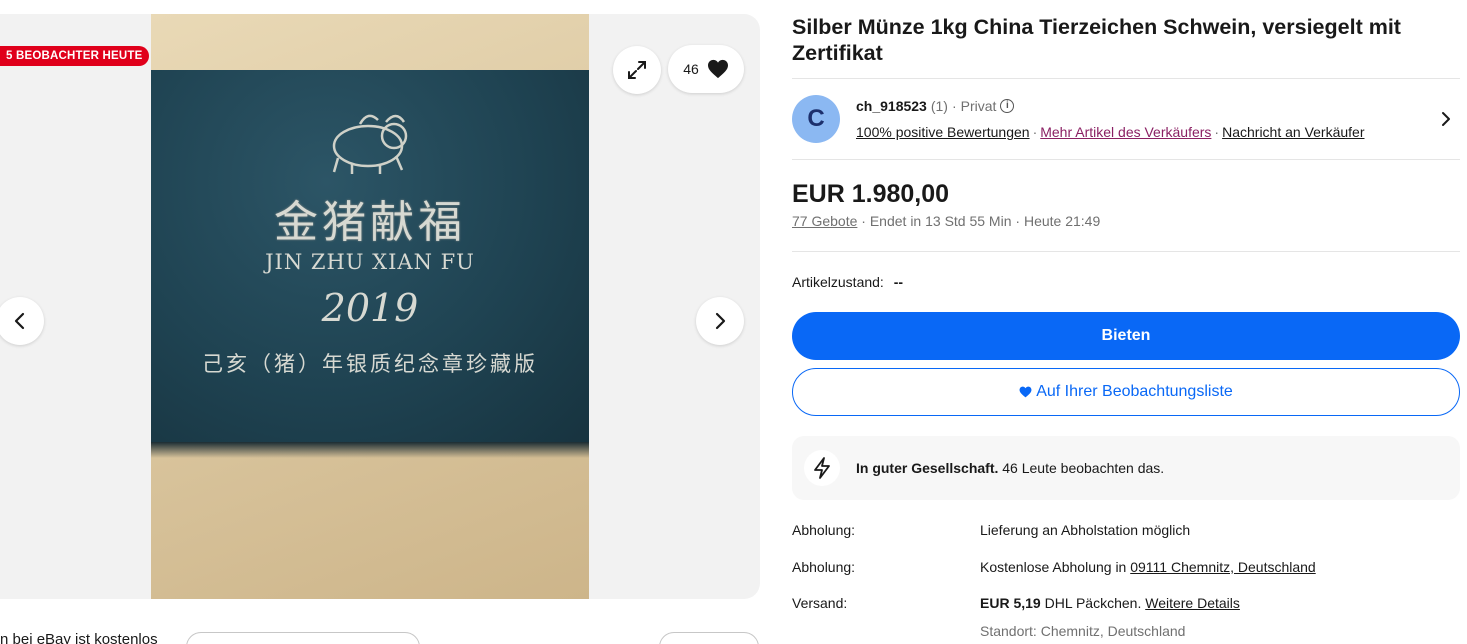 The image size is (1467, 644). Describe the element at coordinates (824, 221) in the screenshot. I see `bids-link: 77 Gebote` at that location.